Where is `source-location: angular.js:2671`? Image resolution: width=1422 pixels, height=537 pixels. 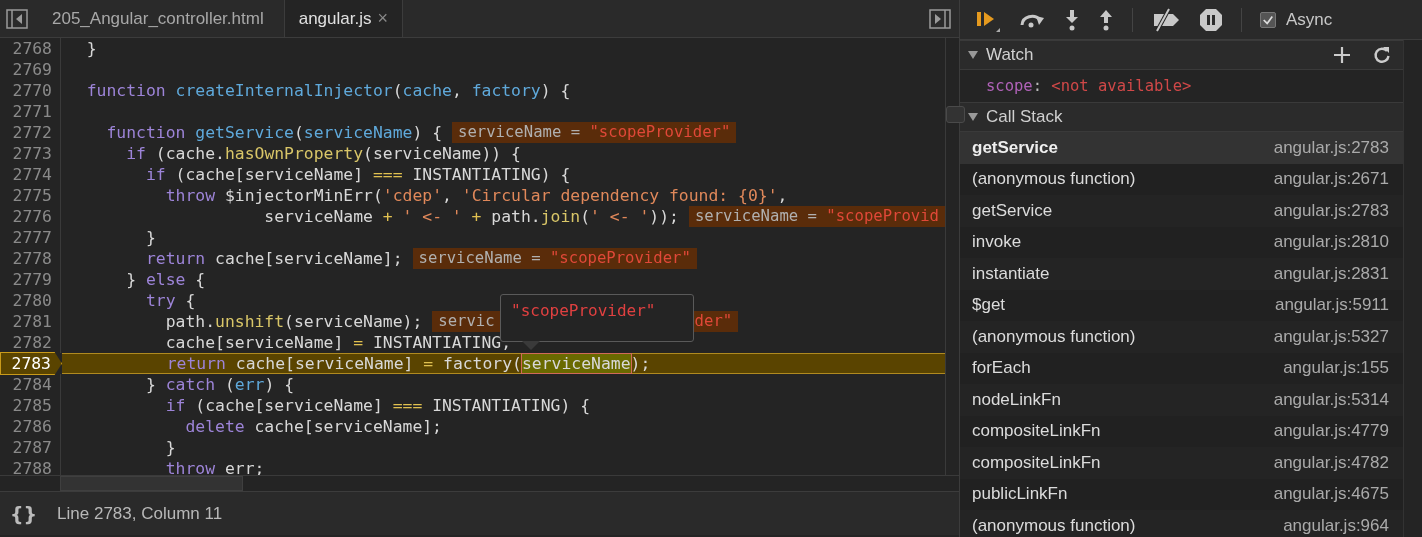 source-location: angular.js:2671 is located at coordinates (1331, 179).